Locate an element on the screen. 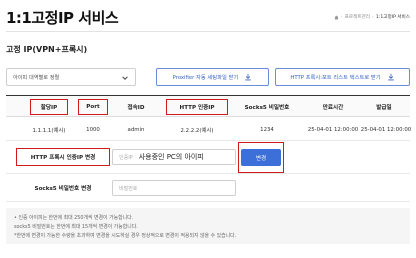 Image resolution: width=416 pixels, height=258 pixels. http-auth-ip-change-label: HTTP 프록시 인증IP 변경 is located at coordinates (63, 157).